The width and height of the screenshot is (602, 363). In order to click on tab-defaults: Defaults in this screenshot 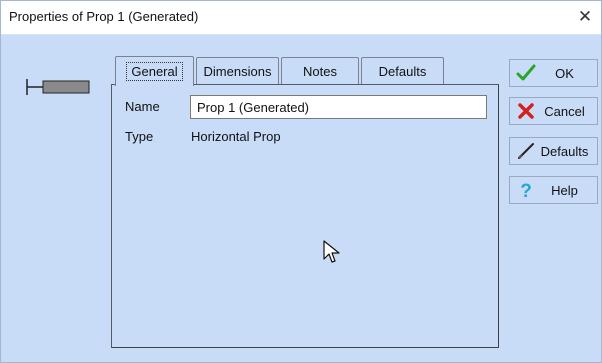, I will do `click(402, 70)`.